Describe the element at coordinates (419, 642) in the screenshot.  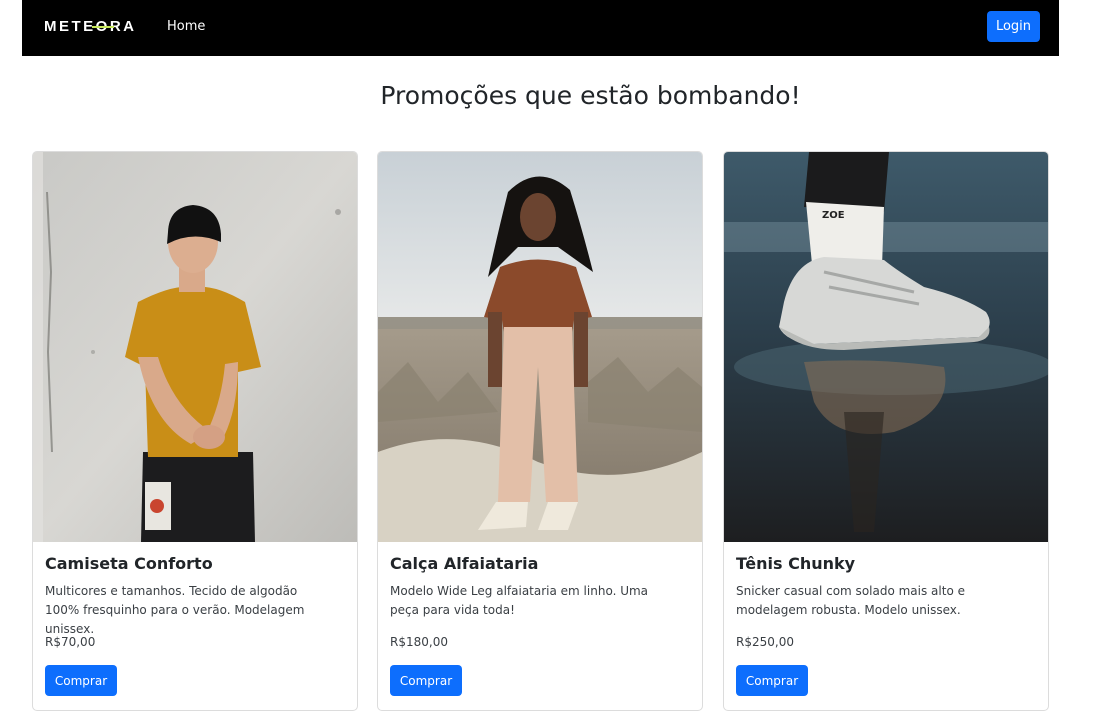
I see `product-price: R$180,00` at that location.